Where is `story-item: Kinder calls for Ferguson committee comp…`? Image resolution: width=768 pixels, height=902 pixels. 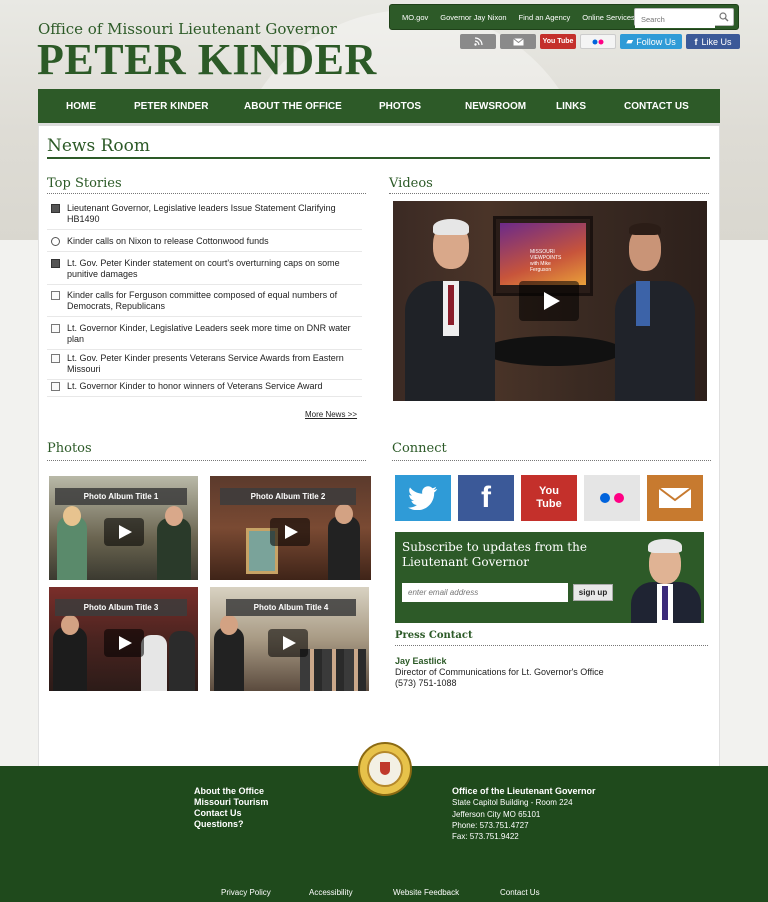 story-item: Kinder calls for Ferguson committee comp… is located at coordinates (204, 303).